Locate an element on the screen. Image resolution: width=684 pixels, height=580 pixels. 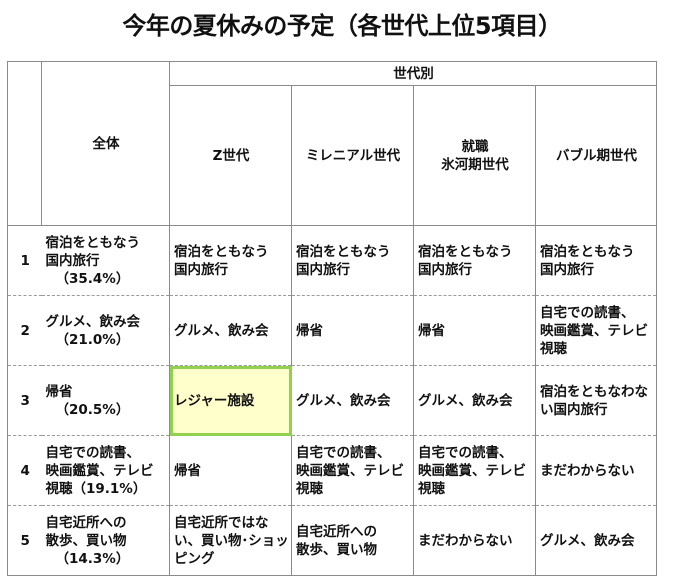
generation-cell: 自宅近所への 散歩、買い物 is located at coordinates (352, 540).